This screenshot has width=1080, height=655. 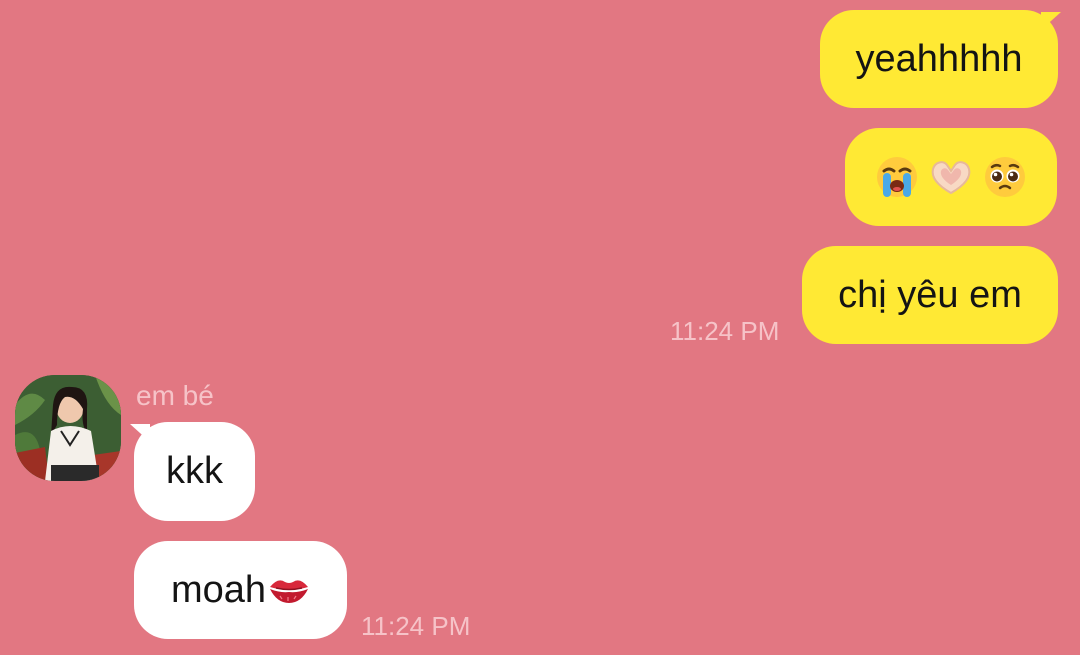 I want to click on avatar-photo, so click(x=68, y=428).